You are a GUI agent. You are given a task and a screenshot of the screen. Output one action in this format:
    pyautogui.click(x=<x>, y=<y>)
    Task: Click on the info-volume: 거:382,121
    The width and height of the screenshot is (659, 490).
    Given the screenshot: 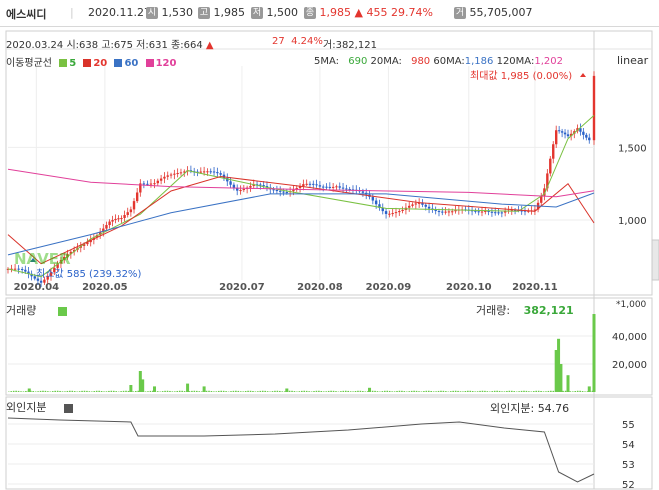 What is the action you would take?
    pyautogui.click(x=350, y=45)
    